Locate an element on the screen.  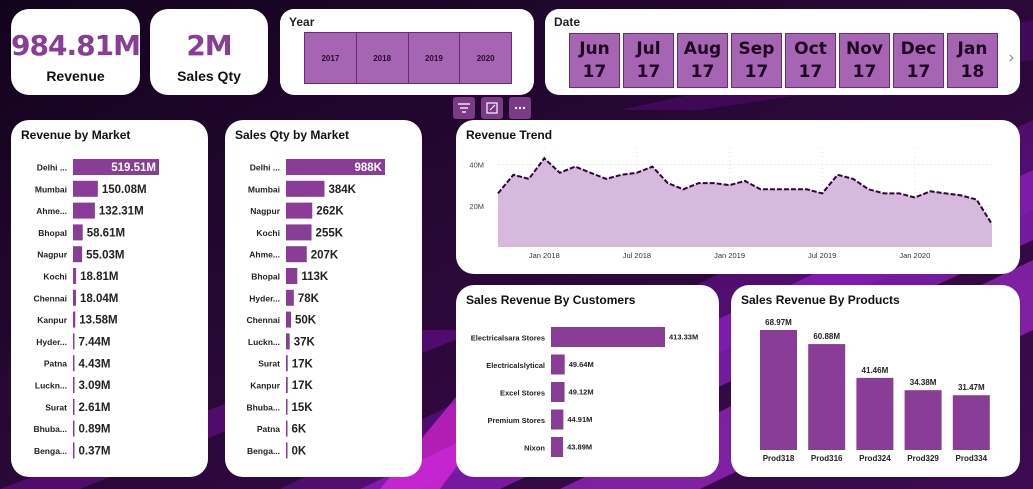
data-label: 55.03M is located at coordinates (105, 255).